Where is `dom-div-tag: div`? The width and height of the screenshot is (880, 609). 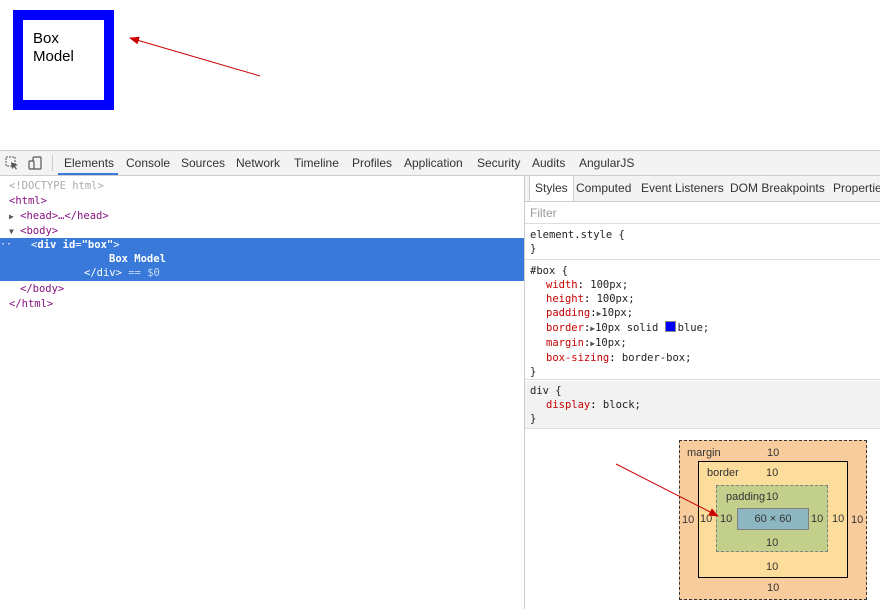 dom-div-tag: div is located at coordinates (47, 245).